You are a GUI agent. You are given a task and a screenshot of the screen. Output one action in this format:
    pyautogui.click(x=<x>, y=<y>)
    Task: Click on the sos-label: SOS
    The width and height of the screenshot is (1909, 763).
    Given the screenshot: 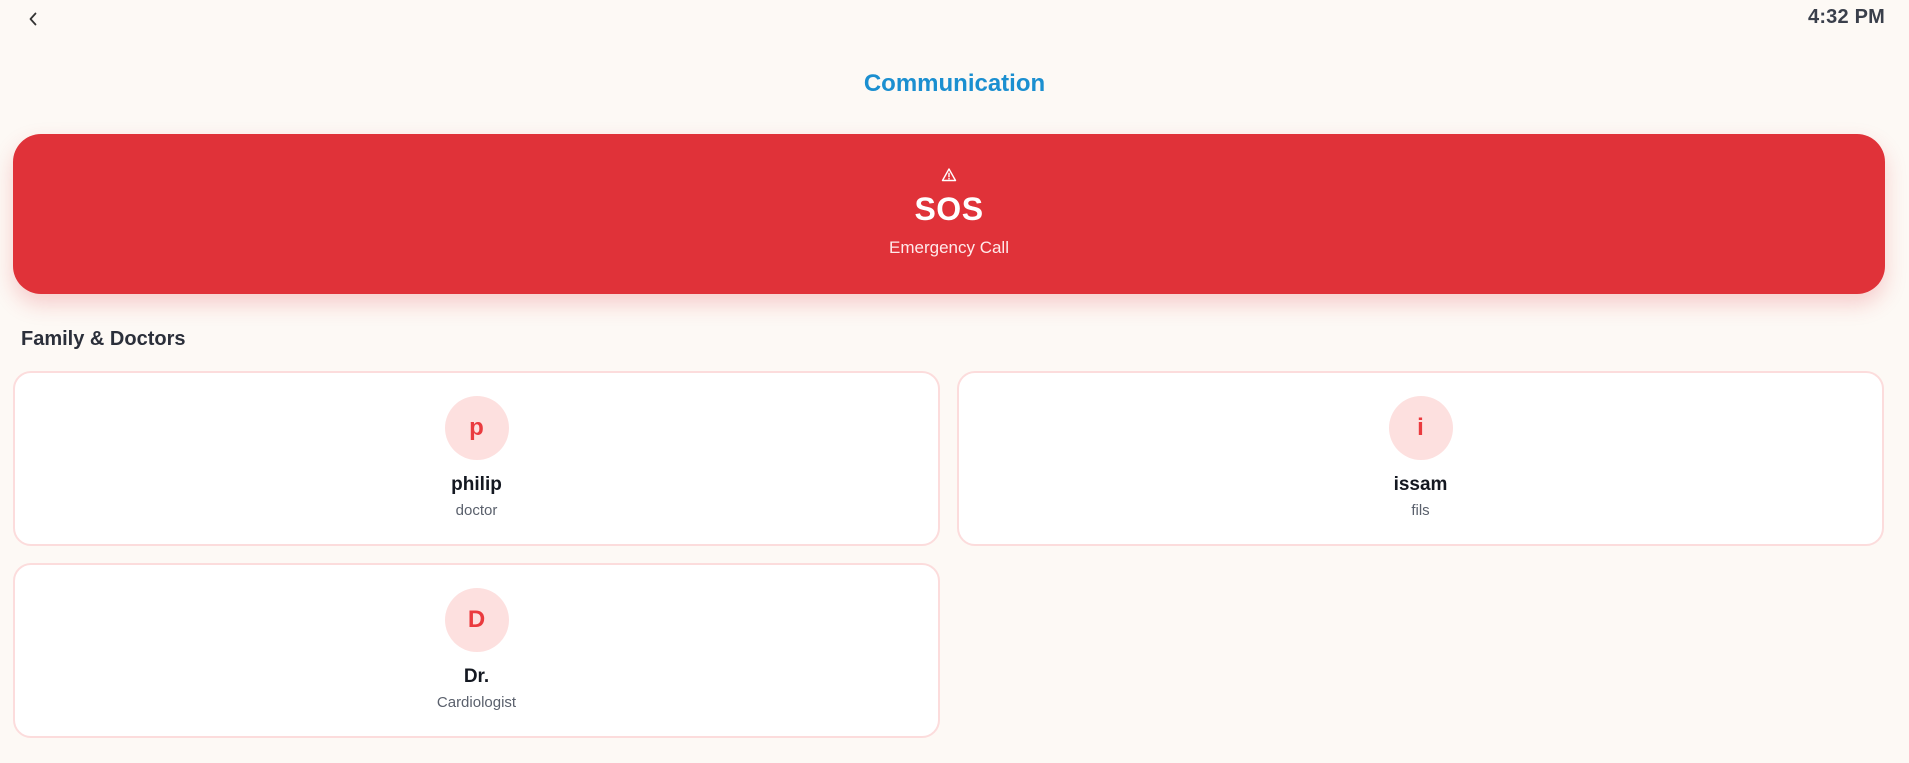 What is the action you would take?
    pyautogui.click(x=949, y=208)
    